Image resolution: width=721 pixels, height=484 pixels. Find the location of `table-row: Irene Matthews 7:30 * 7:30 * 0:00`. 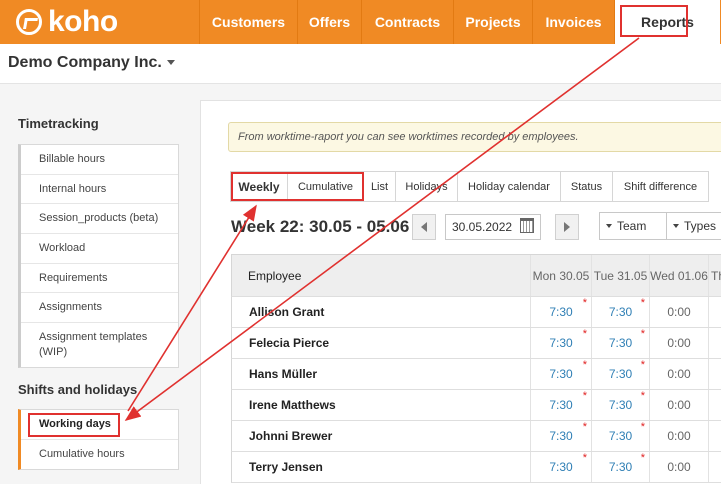

table-row: Irene Matthews 7:30 * 7:30 * 0:00 is located at coordinates (476, 405).